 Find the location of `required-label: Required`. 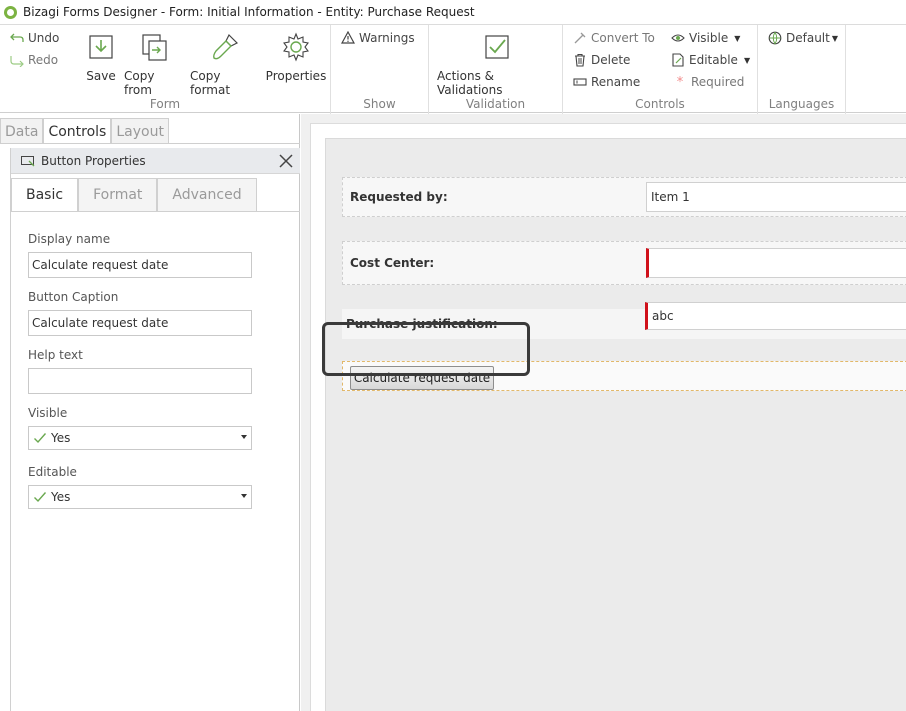

required-label: Required is located at coordinates (718, 82).